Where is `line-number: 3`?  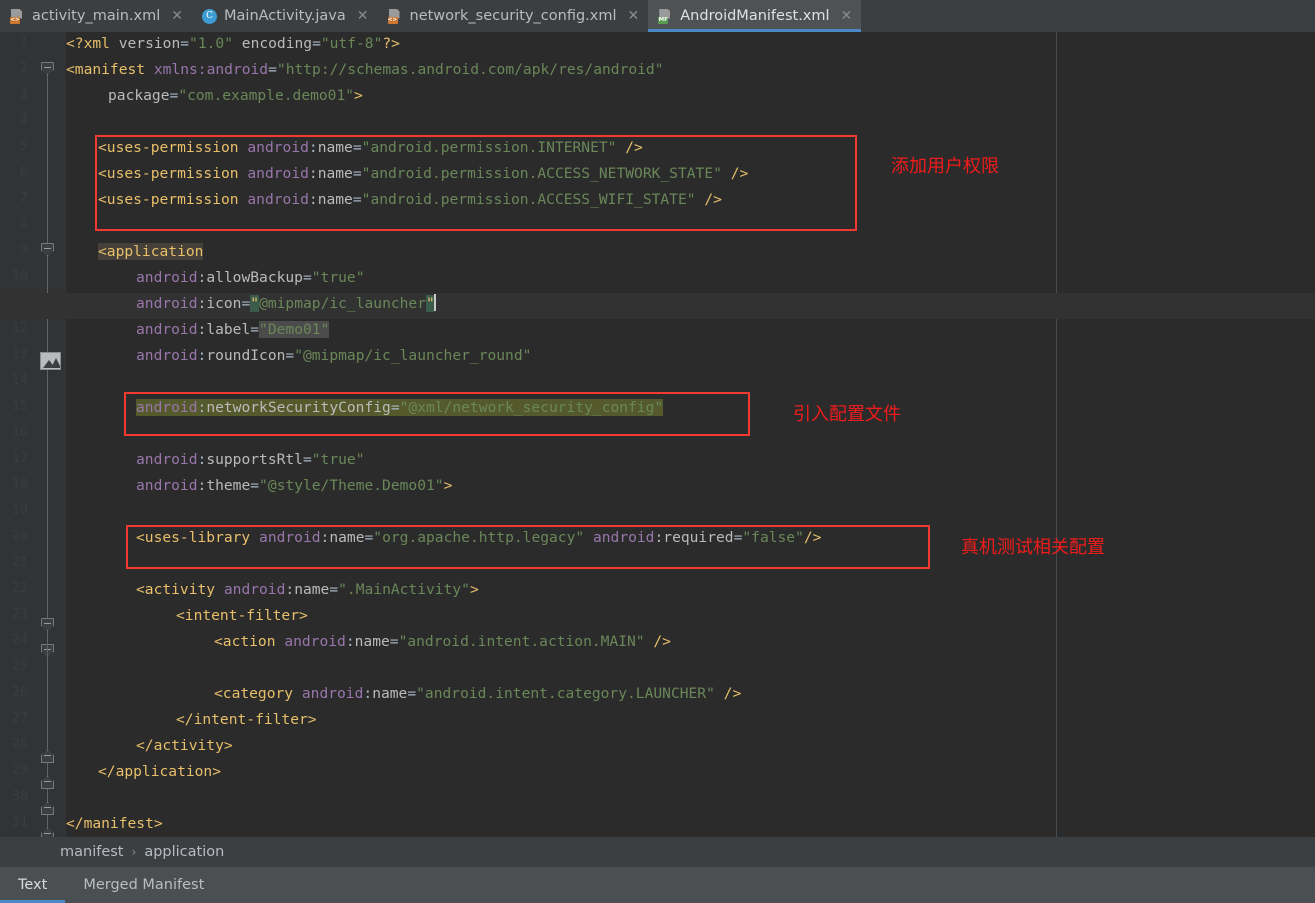
line-number: 3 is located at coordinates (23, 94).